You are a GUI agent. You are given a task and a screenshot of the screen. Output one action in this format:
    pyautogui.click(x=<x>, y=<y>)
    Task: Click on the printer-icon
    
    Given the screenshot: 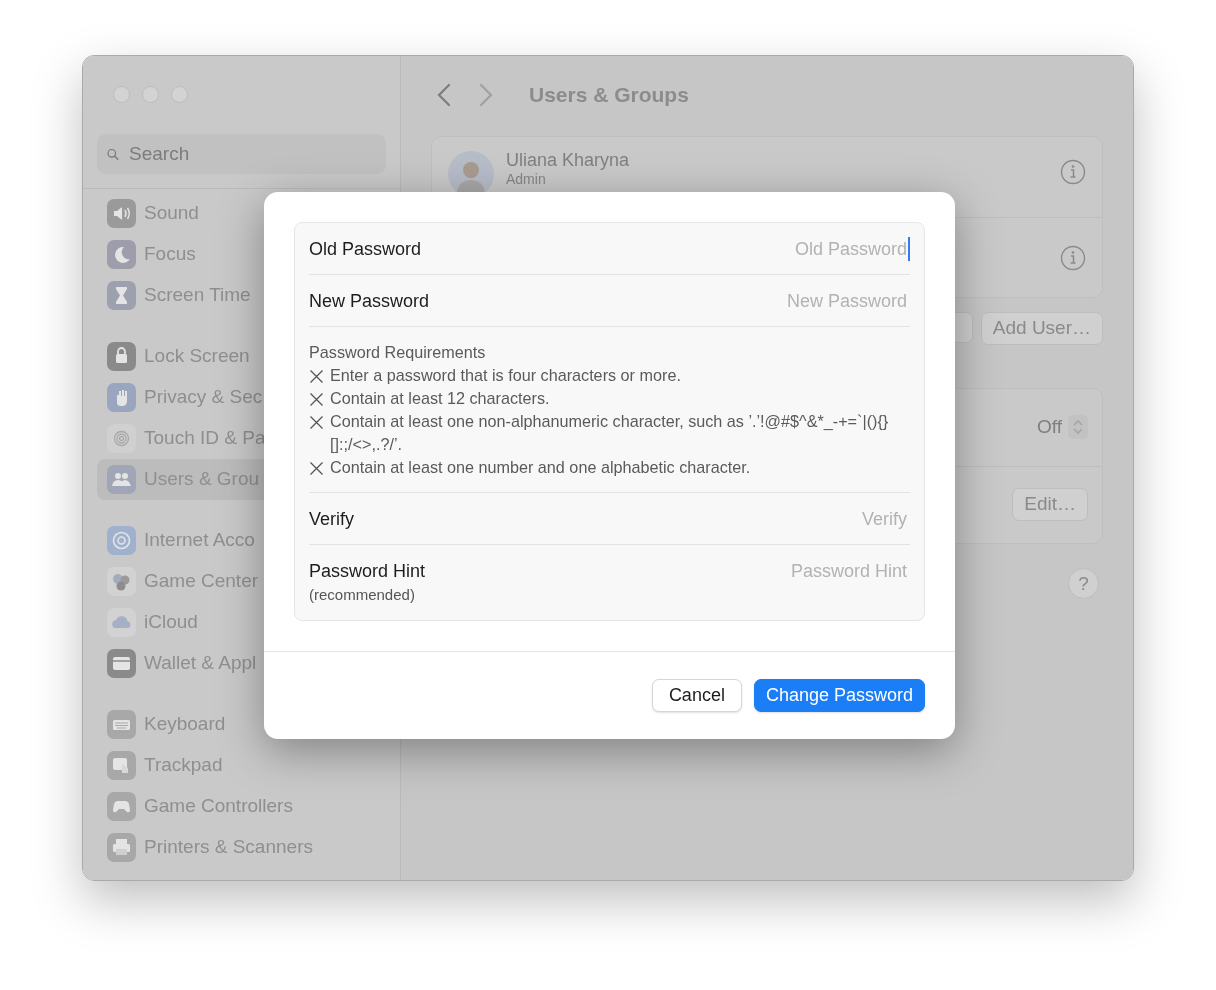 What is the action you would take?
    pyautogui.click(x=121, y=847)
    